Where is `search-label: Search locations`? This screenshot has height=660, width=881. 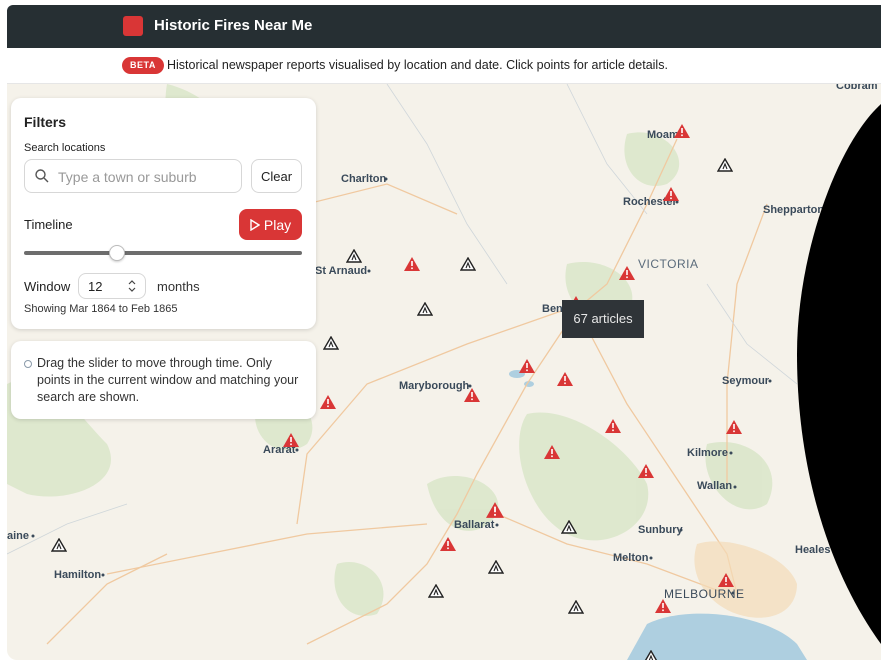 search-label: Search locations is located at coordinates (65, 148).